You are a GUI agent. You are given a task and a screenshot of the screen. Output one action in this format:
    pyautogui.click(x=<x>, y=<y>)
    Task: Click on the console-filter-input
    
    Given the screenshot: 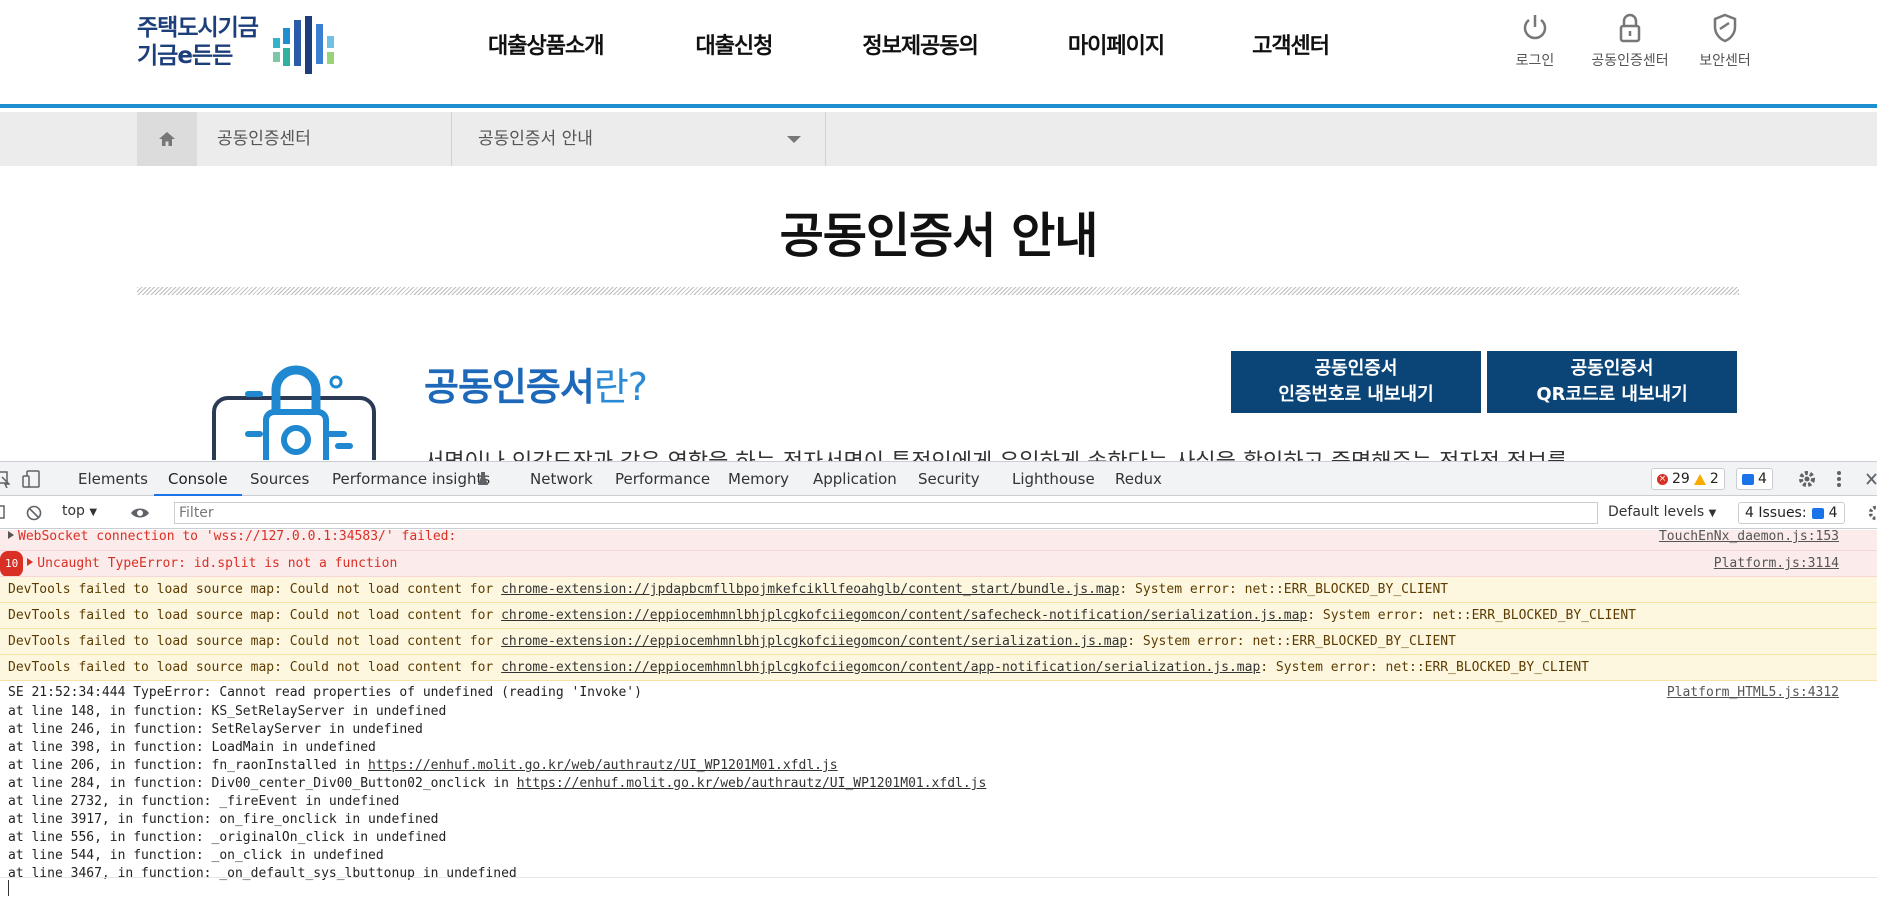 What is the action you would take?
    pyautogui.click(x=886, y=513)
    